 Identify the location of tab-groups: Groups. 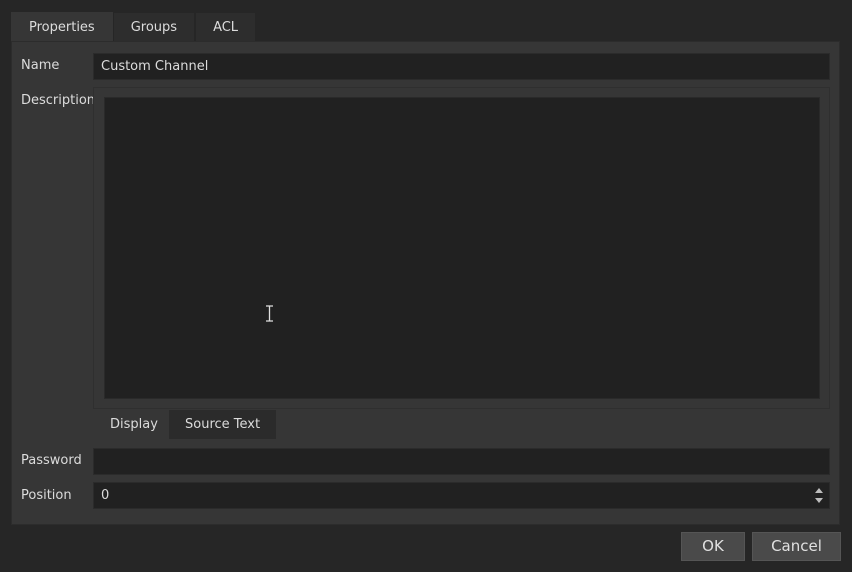
(154, 27).